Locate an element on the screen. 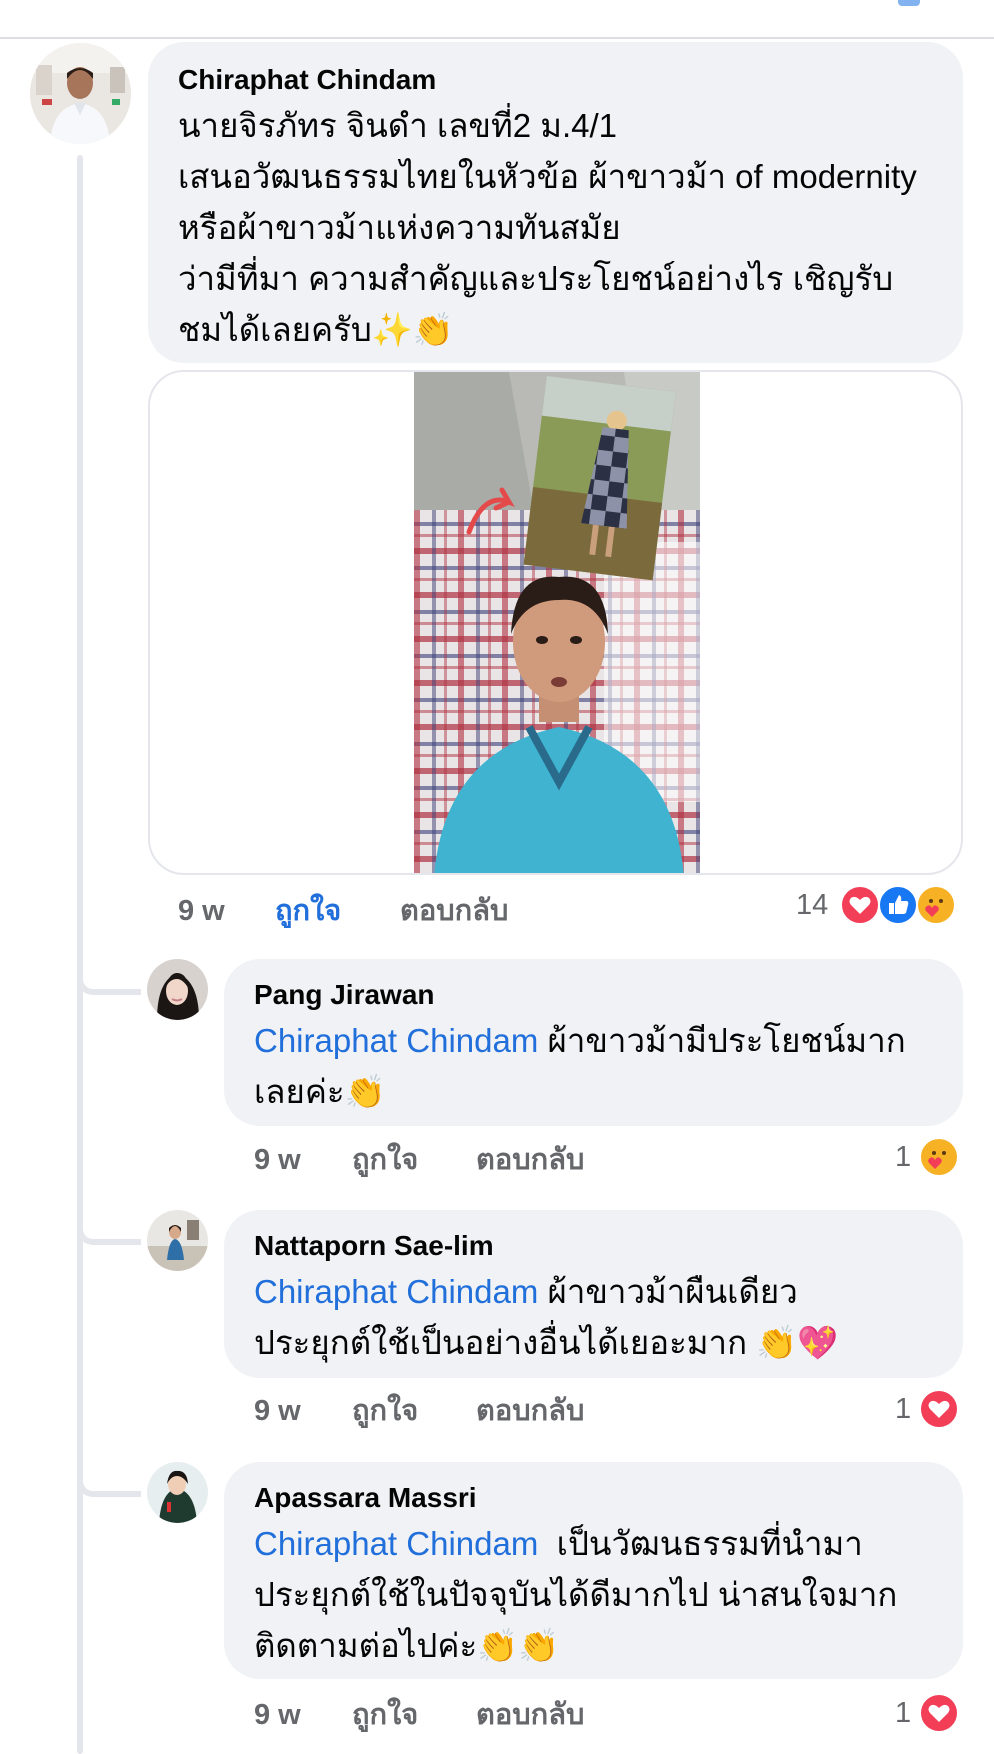  comment-author: Chiraphat Chindam is located at coordinates (555, 80).